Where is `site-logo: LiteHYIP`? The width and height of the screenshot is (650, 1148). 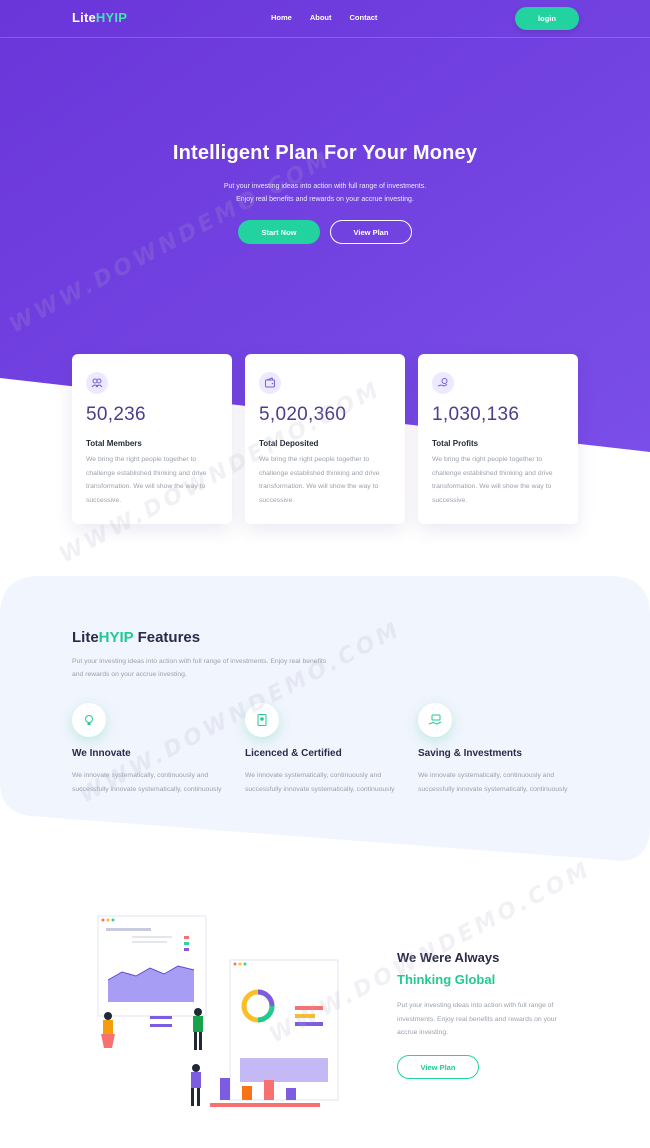 site-logo: LiteHYIP is located at coordinates (99, 17).